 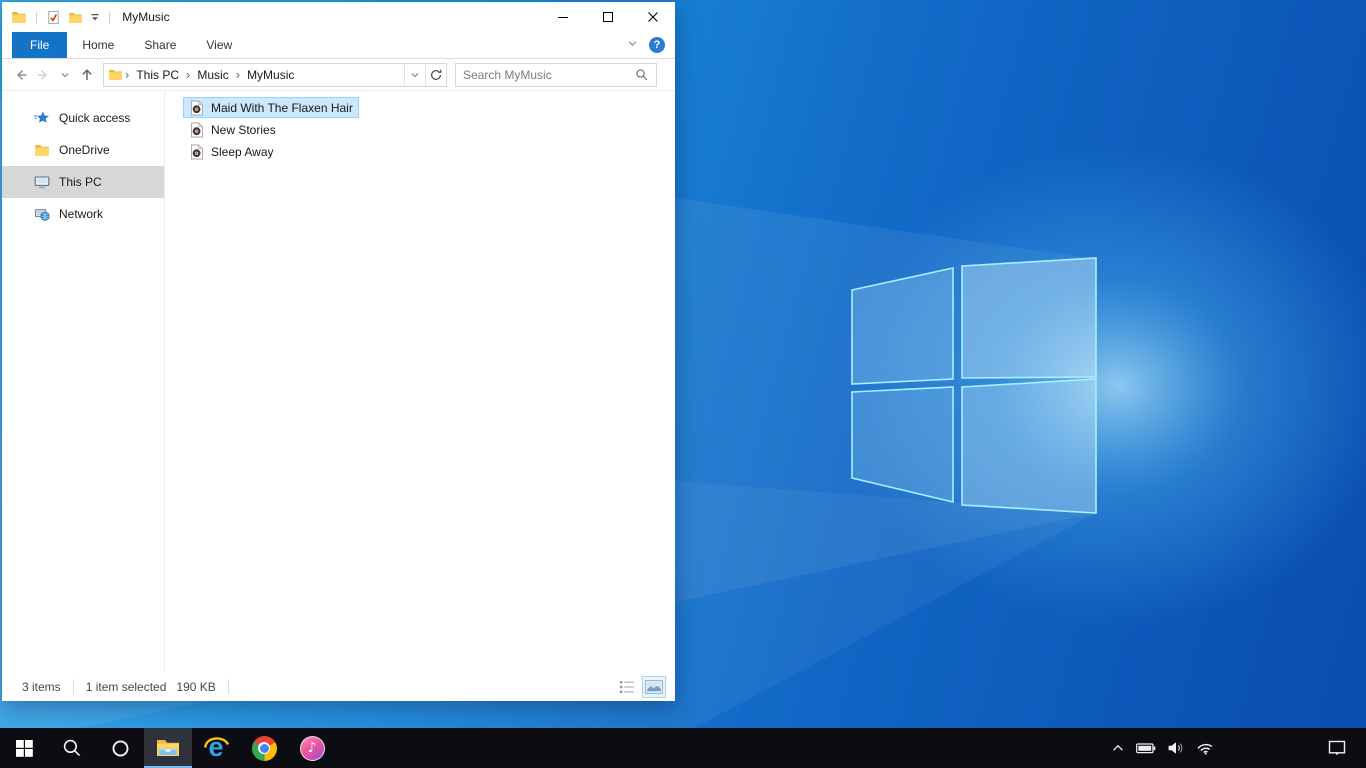 I want to click on sidebar-item-onedrive: OneDrive, so click(x=83, y=150).